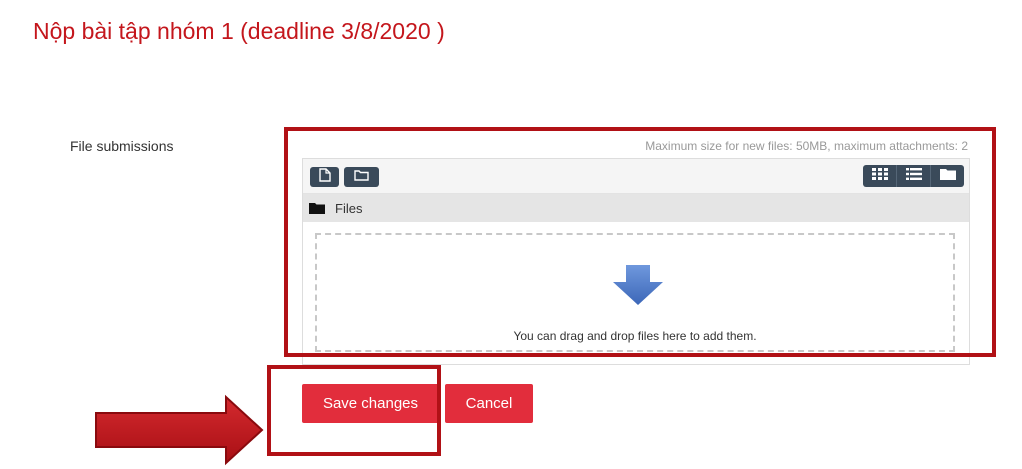 Image resolution: width=1022 pixels, height=469 pixels. What do you see at coordinates (239, 31) in the screenshot?
I see `page-title: Nộp bài tập nhóm 1 (deadline 3/8/2020 )` at bounding box center [239, 31].